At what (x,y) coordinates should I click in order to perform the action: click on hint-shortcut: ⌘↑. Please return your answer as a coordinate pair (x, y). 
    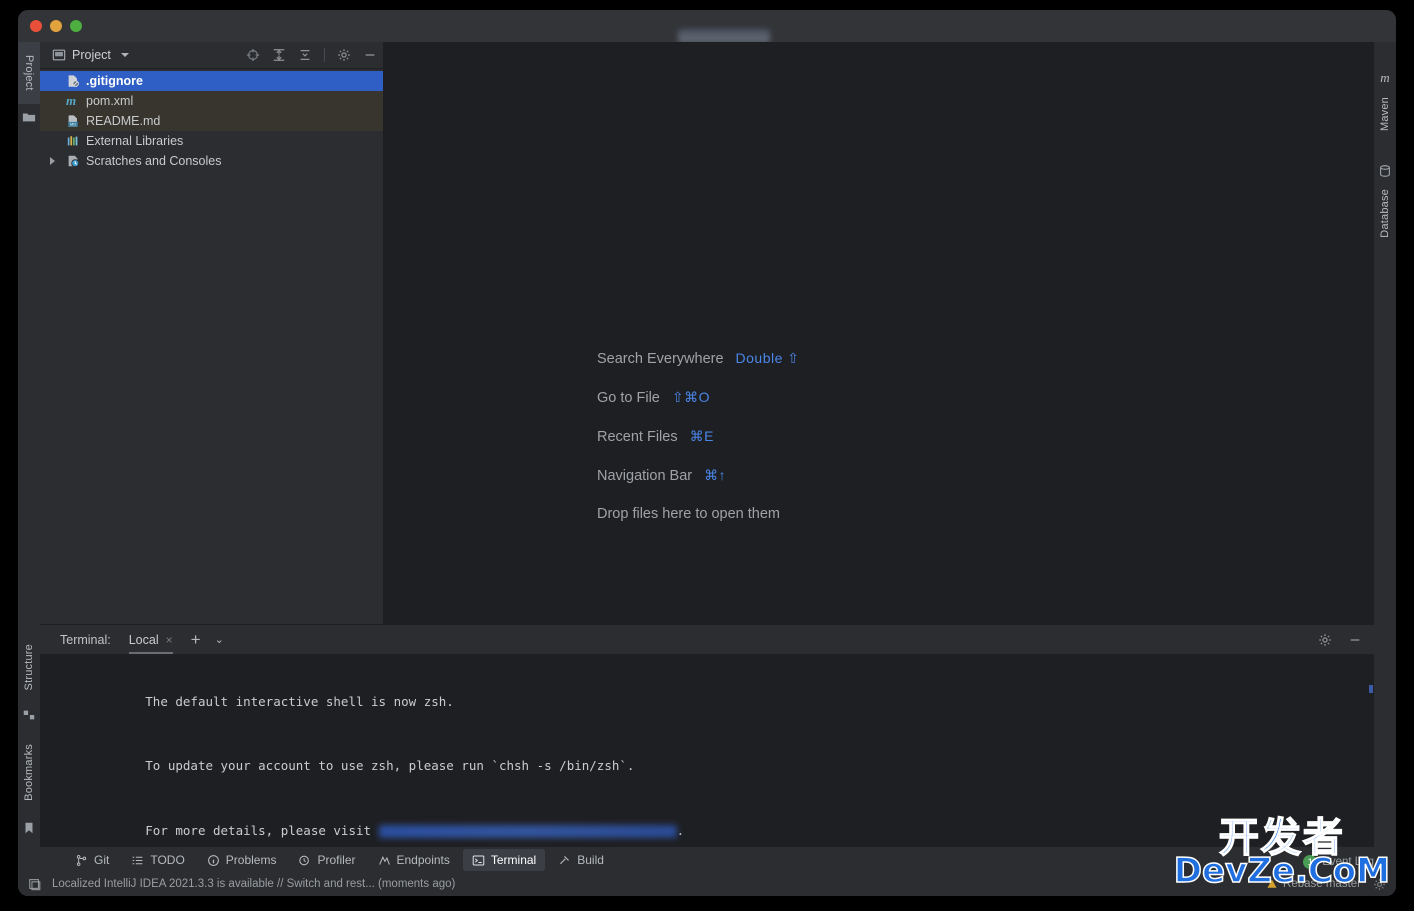
    Looking at the image, I should click on (715, 475).